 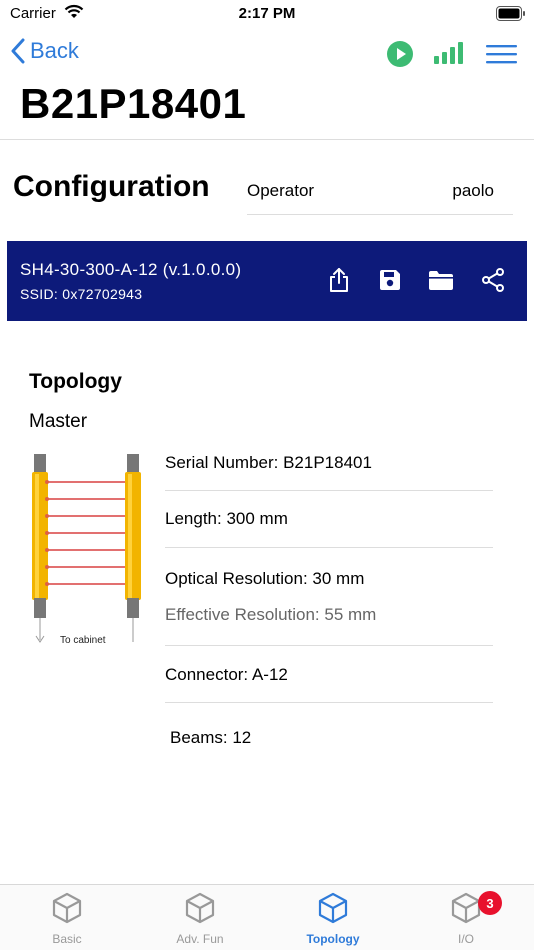 I want to click on status-time: 2:17 PM, so click(x=267, y=13).